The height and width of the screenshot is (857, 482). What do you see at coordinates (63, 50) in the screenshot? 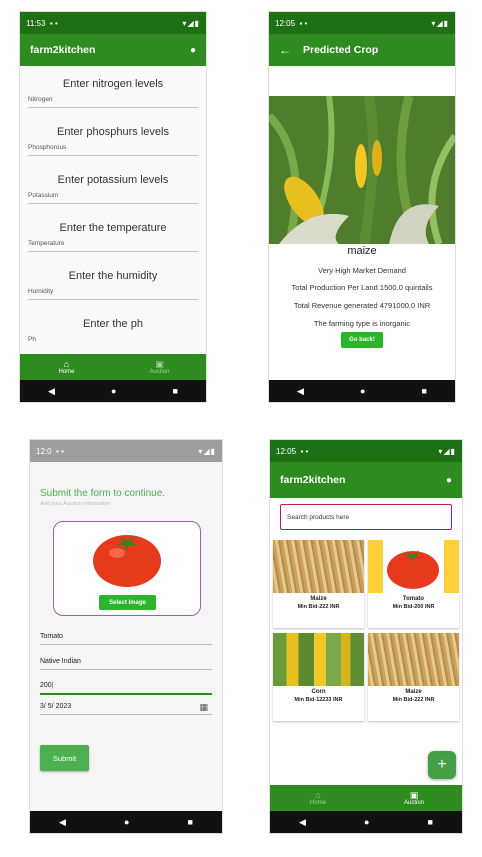
I see `app-title: farm2kitchen` at bounding box center [63, 50].